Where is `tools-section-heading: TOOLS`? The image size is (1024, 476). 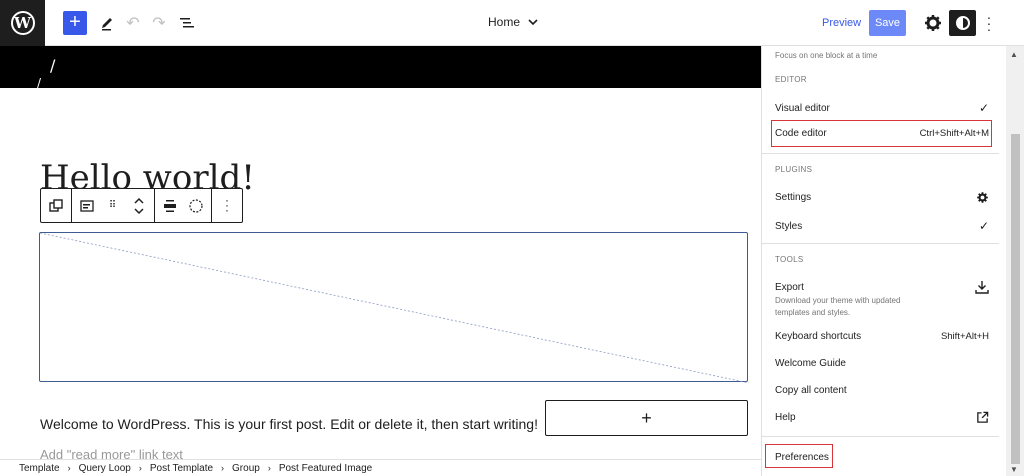 tools-section-heading: TOOLS is located at coordinates (789, 259).